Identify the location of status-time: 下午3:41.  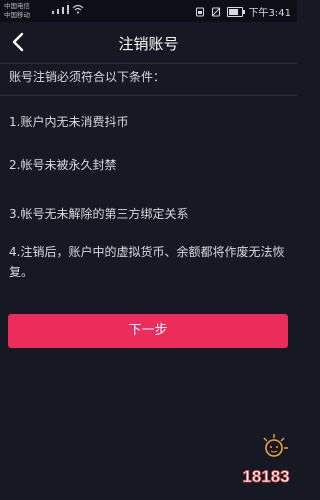
(269, 13).